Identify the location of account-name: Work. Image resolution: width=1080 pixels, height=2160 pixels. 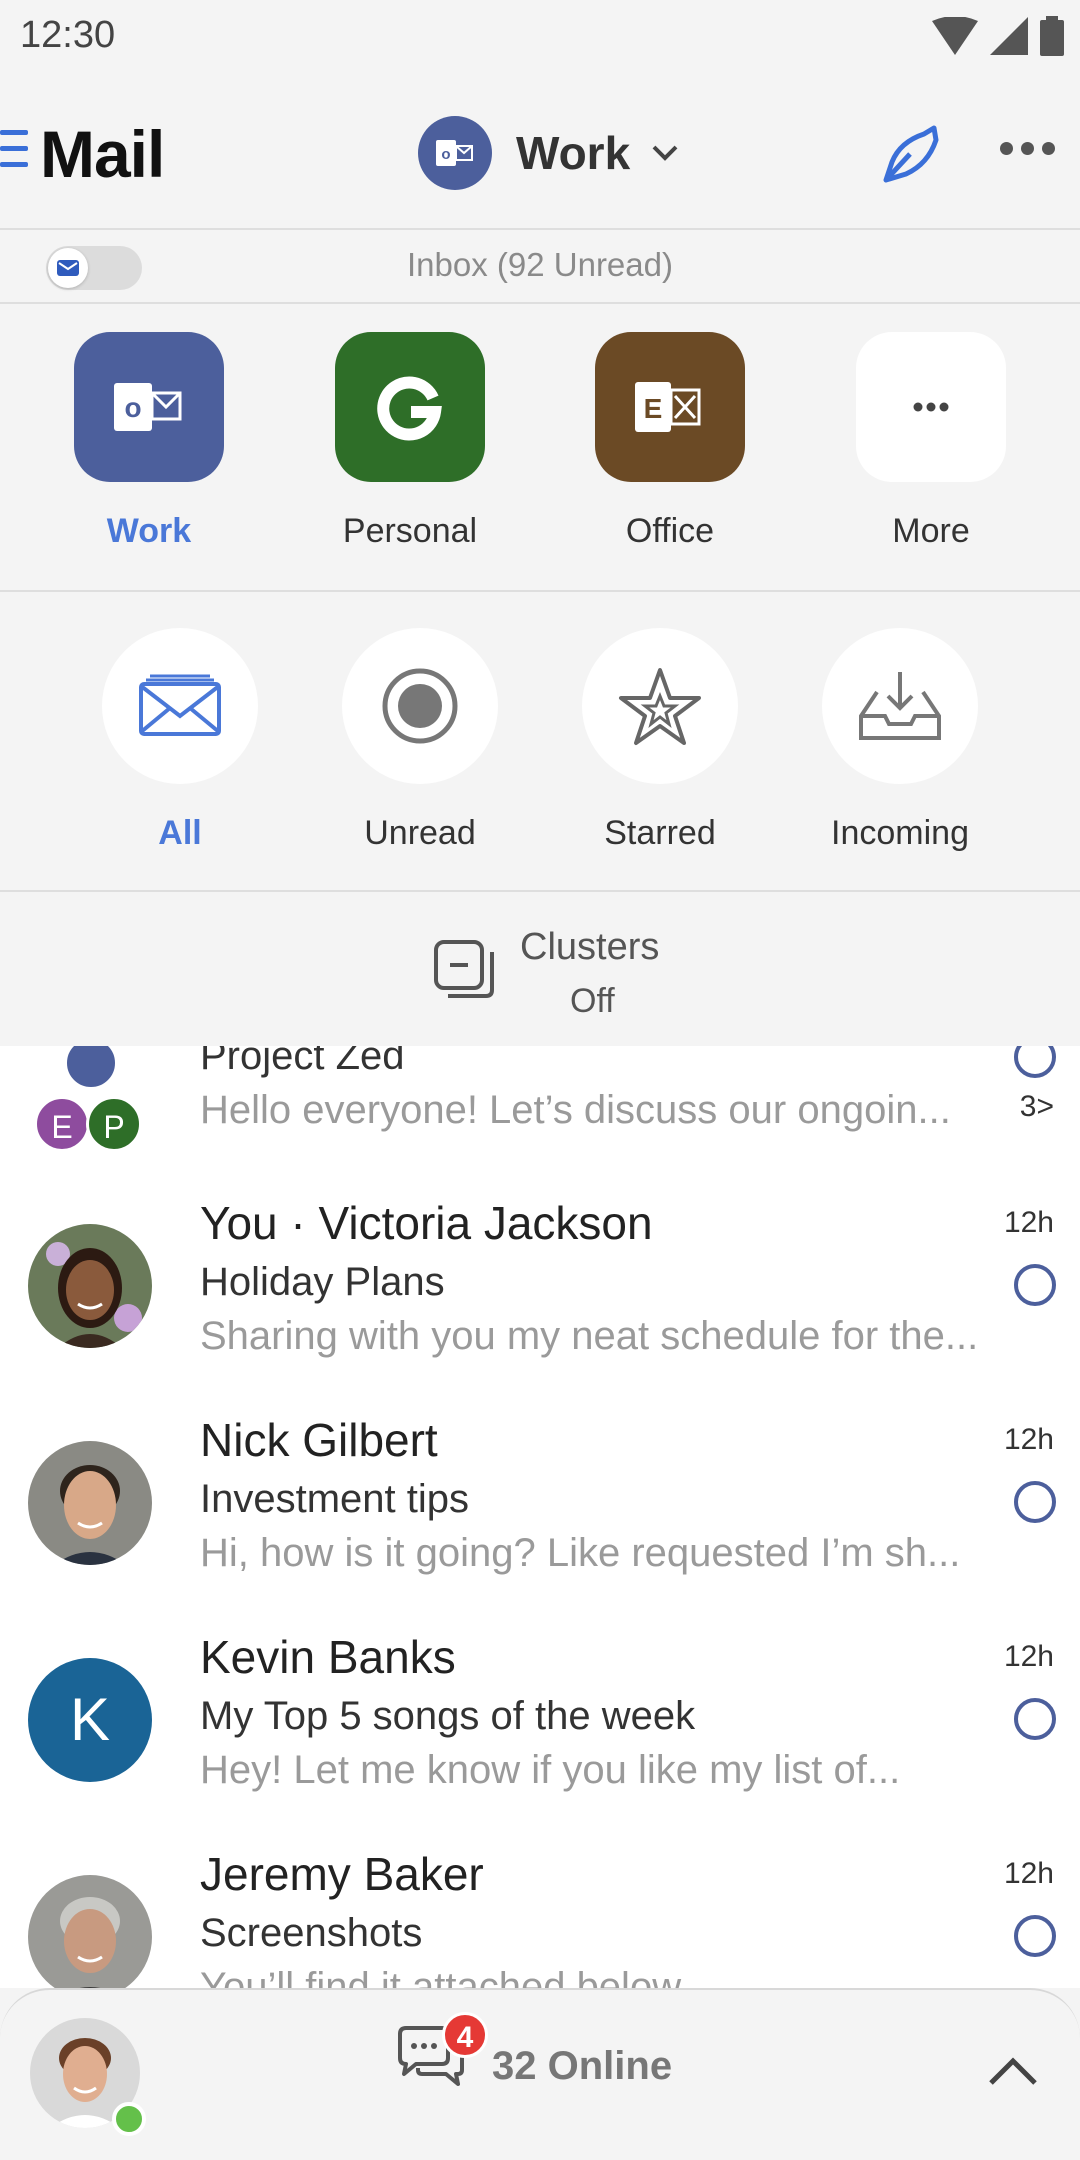
(573, 153).